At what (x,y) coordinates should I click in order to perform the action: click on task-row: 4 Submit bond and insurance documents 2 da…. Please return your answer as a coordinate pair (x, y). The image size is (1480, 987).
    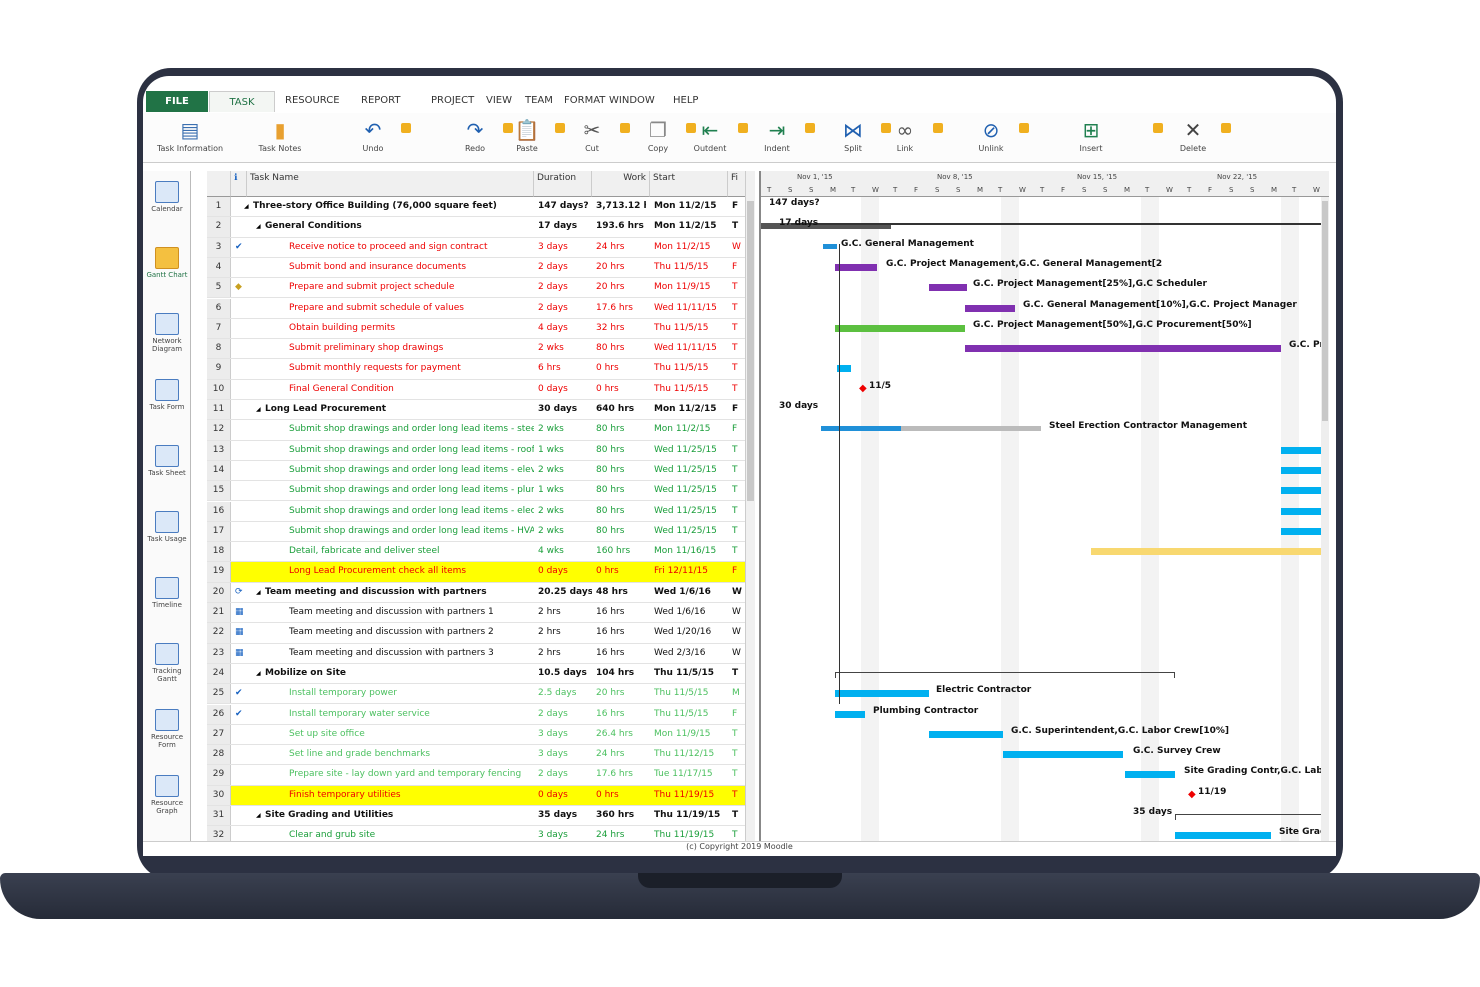
    Looking at the image, I should click on (477, 268).